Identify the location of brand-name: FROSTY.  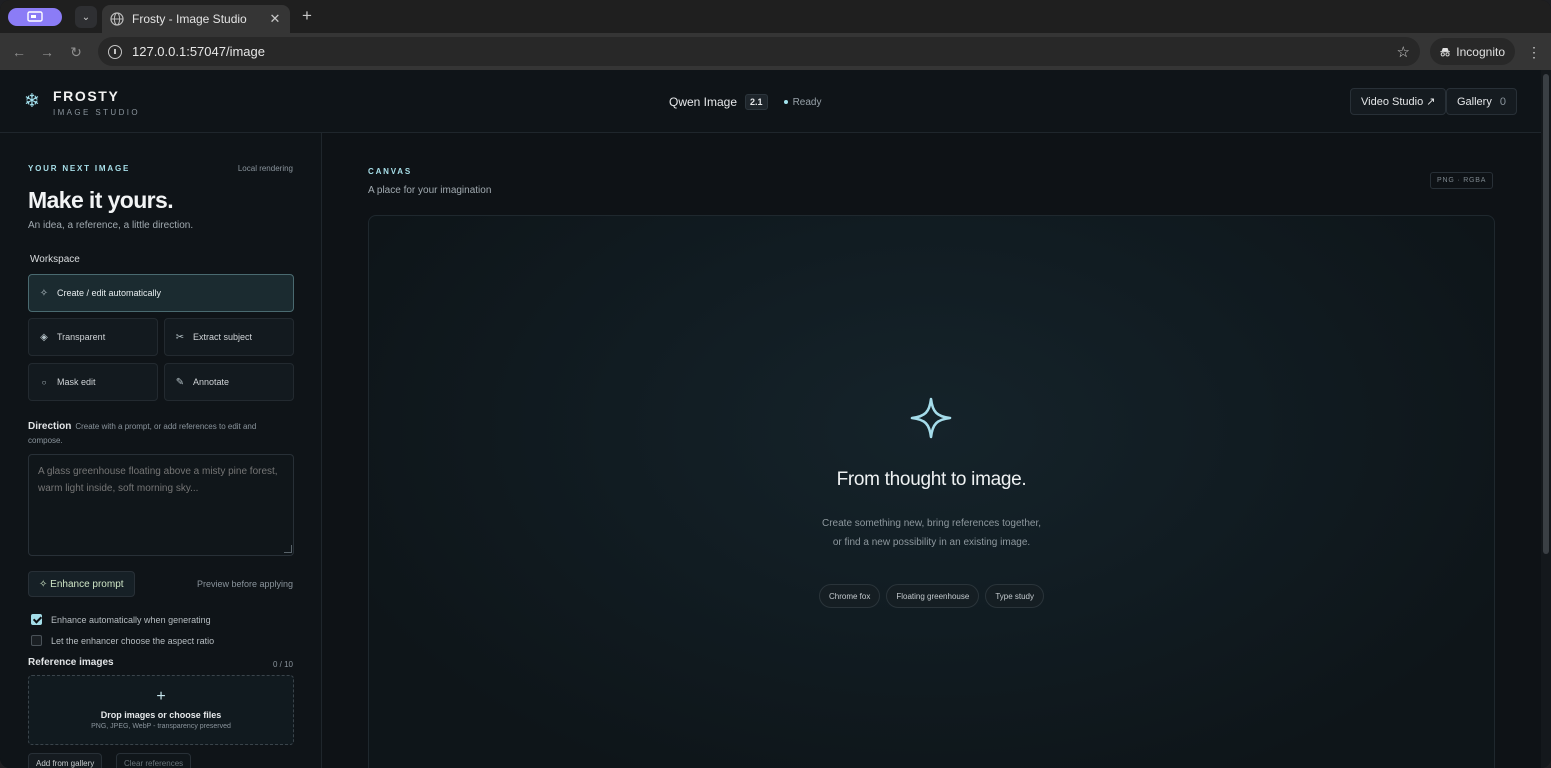
(86, 96).